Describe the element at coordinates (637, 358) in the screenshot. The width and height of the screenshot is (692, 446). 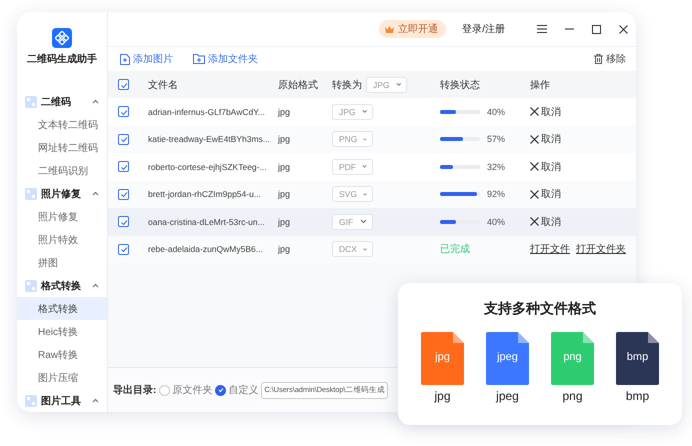
I see `file-icon: bmp` at that location.